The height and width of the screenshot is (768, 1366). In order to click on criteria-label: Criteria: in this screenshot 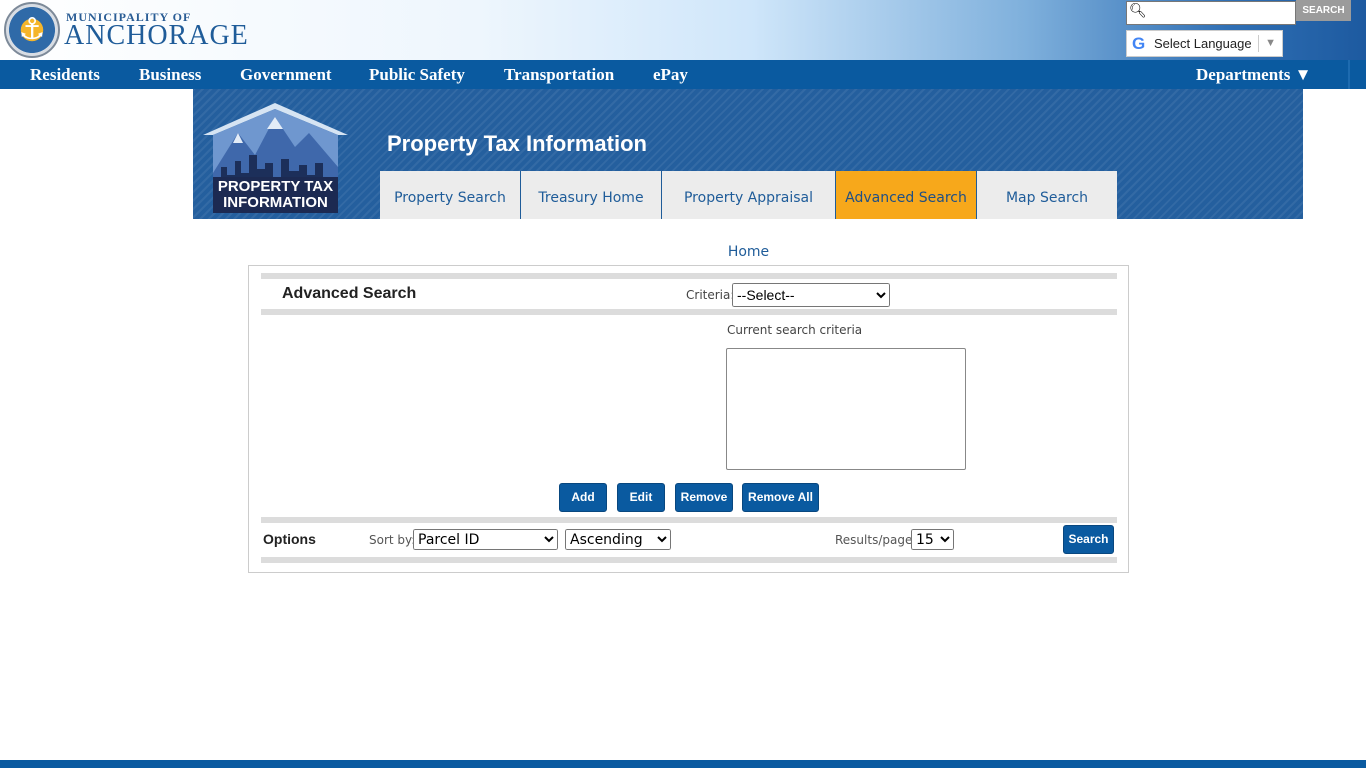, I will do `click(710, 295)`.